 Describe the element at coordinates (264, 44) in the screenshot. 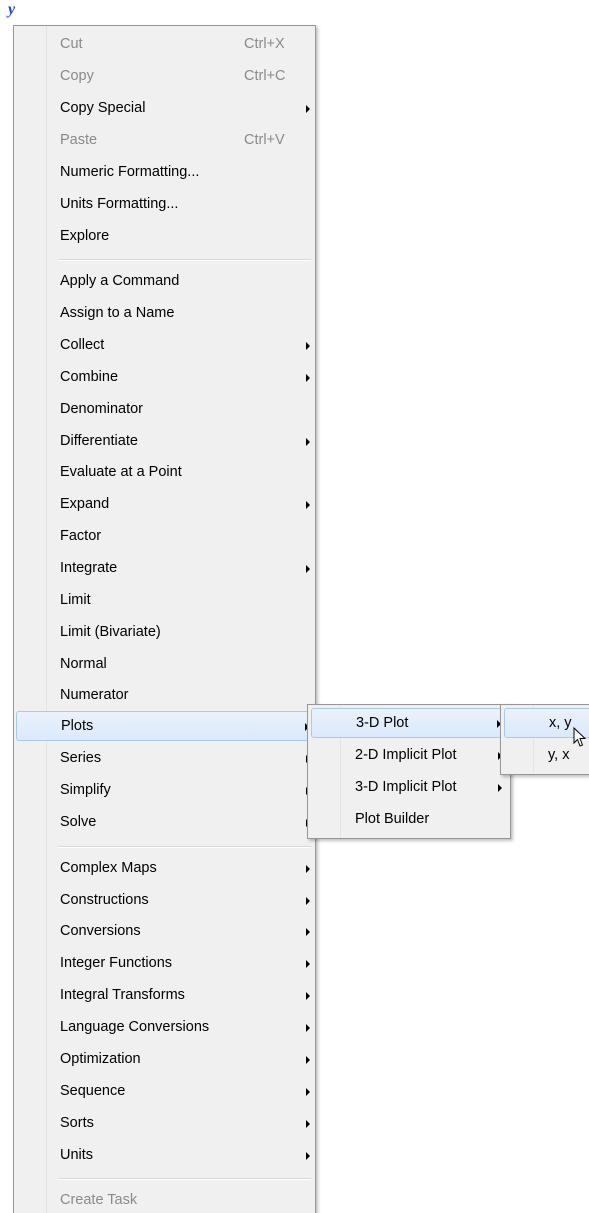

I see `menu-item-shortcut: Ctrl+X` at that location.